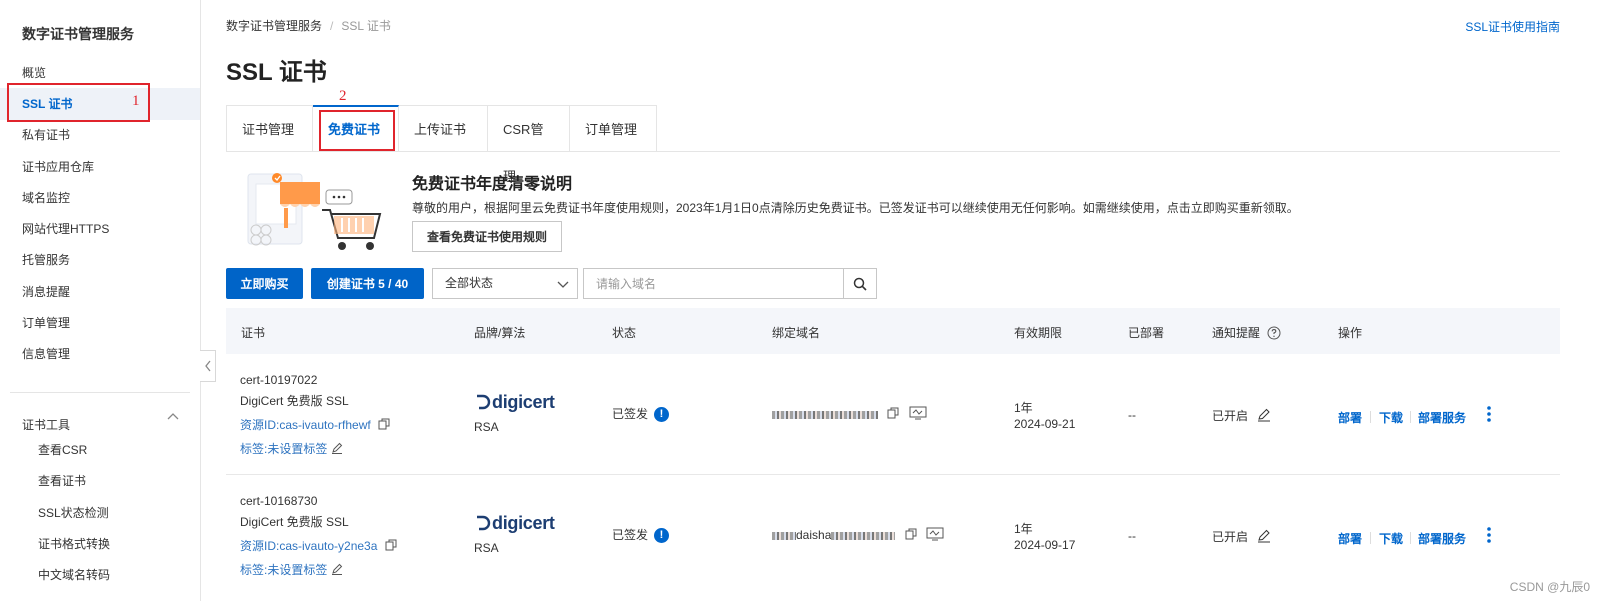 The image size is (1604, 601). Describe the element at coordinates (366, 26) in the screenshot. I see `breadcrumb-current: SSL 证书` at that location.